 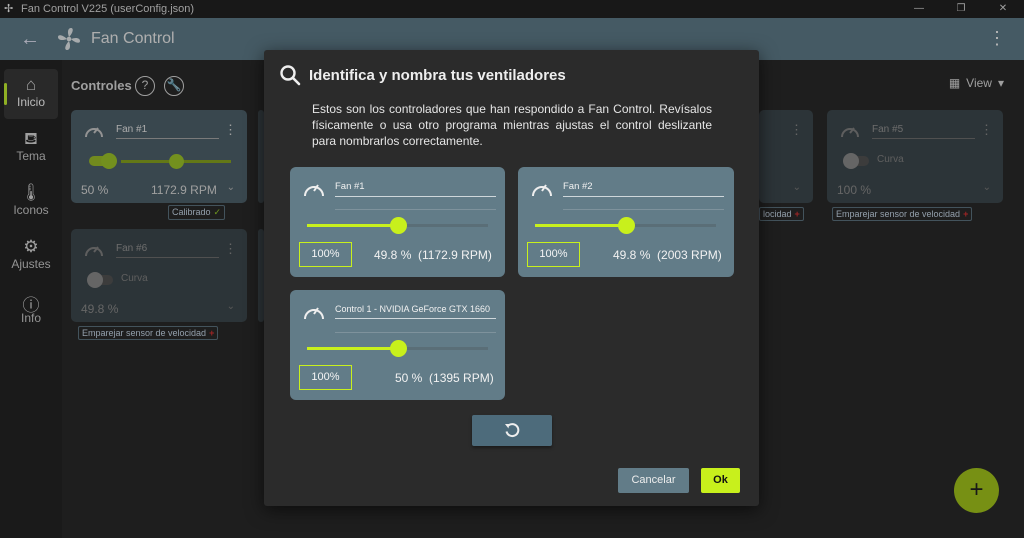 I want to click on cancel-button: Cancelar, so click(x=653, y=480).